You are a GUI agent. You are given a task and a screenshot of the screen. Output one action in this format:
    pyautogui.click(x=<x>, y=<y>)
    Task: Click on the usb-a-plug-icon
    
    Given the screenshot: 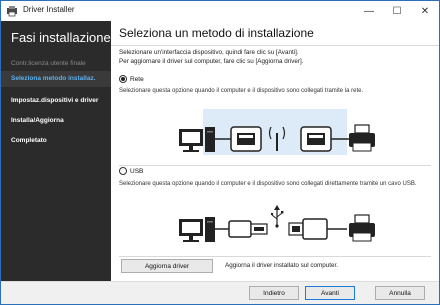 What is the action you would take?
    pyautogui.click(x=248, y=229)
    